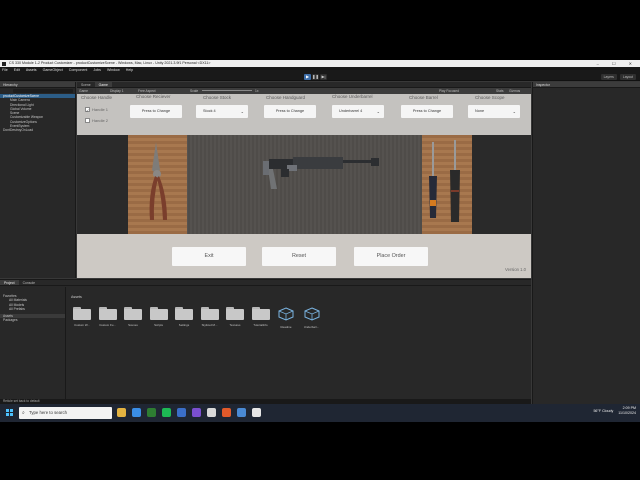  What do you see at coordinates (352, 96) in the screenshot?
I see `label-choose-underbarrel: Choose Underbarrel` at bounding box center [352, 96].